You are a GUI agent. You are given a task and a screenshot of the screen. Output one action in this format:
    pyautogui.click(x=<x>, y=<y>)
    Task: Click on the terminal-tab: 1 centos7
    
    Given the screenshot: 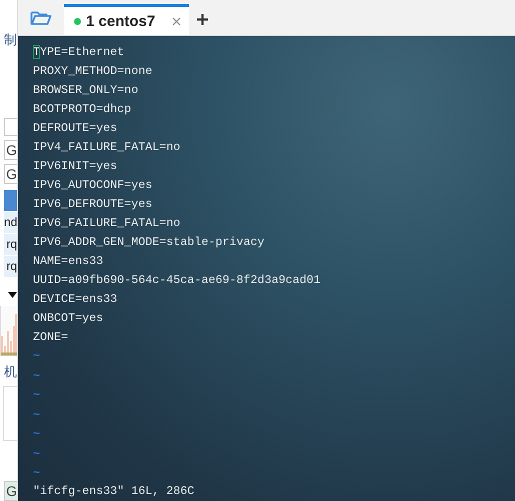 What is the action you would take?
    pyautogui.click(x=127, y=19)
    